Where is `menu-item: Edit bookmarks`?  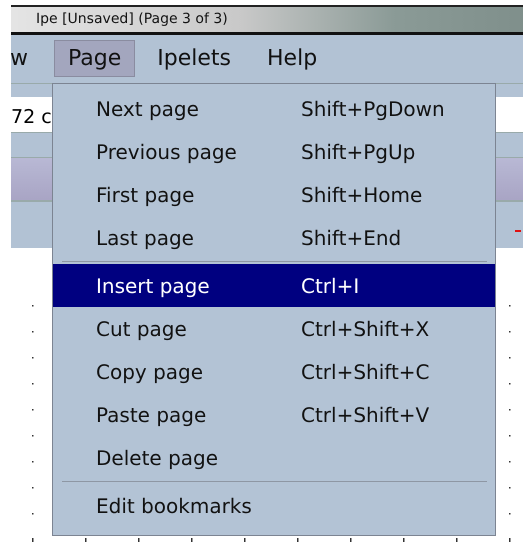 menu-item: Edit bookmarks is located at coordinates (274, 505).